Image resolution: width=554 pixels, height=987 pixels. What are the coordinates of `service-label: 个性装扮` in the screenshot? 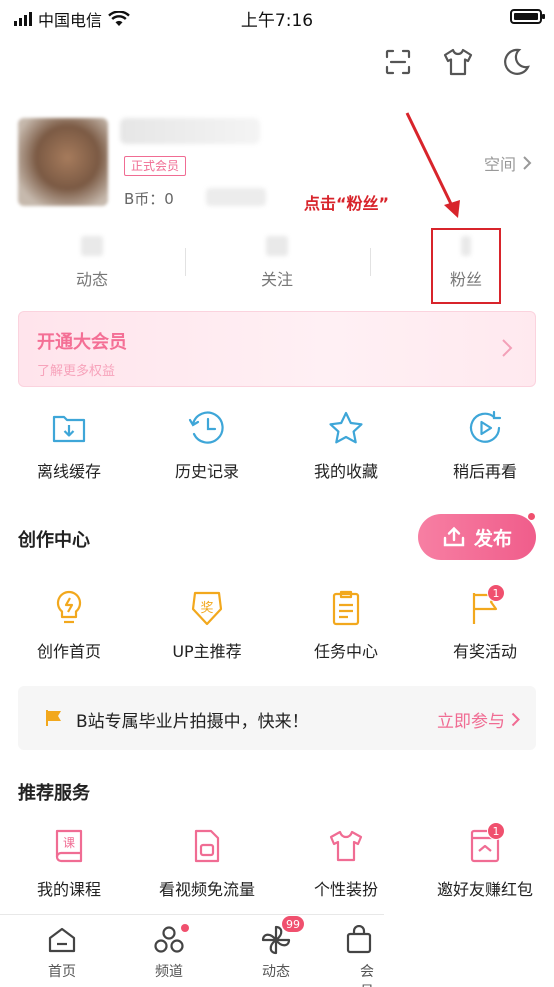 It's located at (345, 889).